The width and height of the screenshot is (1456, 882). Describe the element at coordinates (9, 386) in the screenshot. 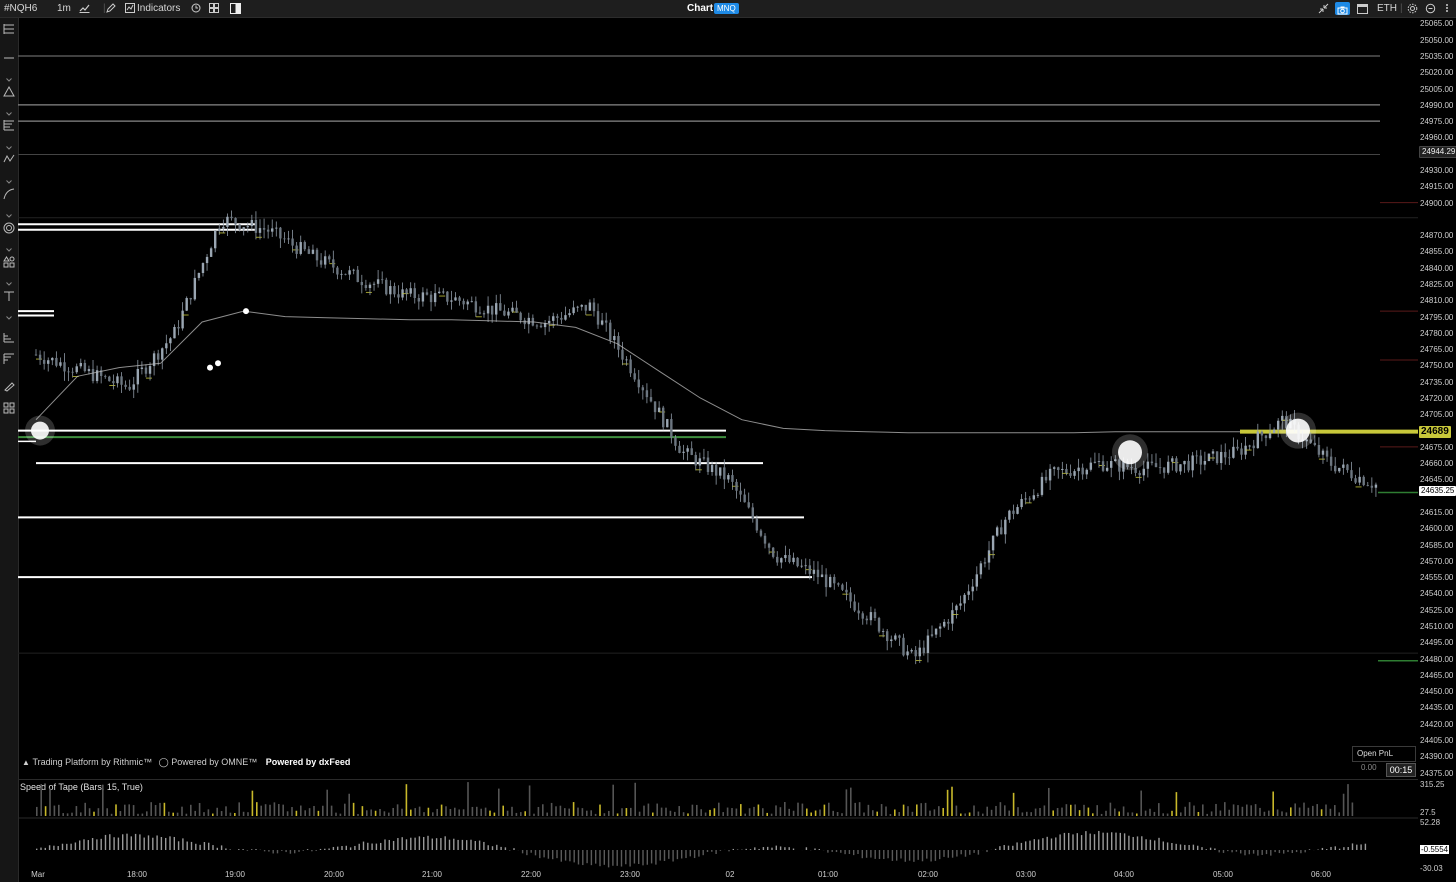

I see `brush-icon` at that location.